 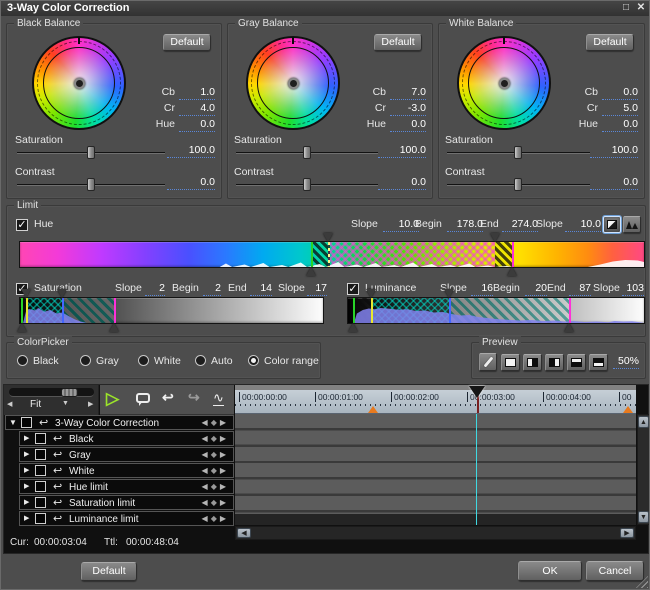 What do you see at coordinates (126, 502) in the screenshot?
I see `track-row-saturation-limit: ▶ ↩ Saturation limit ◀◆▶` at bounding box center [126, 502].